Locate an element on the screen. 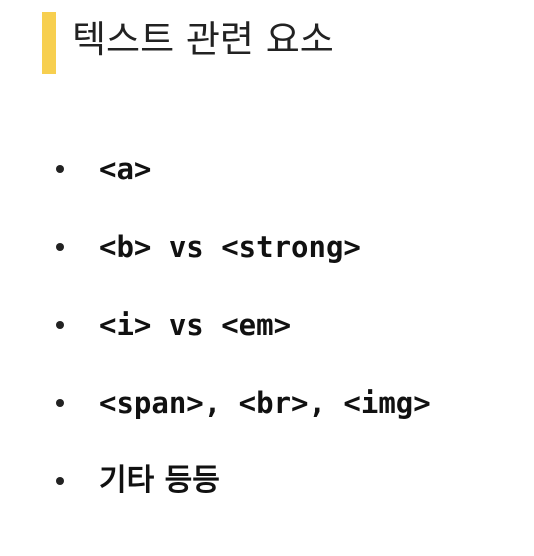 The width and height of the screenshot is (534, 556). title-accent-bar is located at coordinates (49, 43).